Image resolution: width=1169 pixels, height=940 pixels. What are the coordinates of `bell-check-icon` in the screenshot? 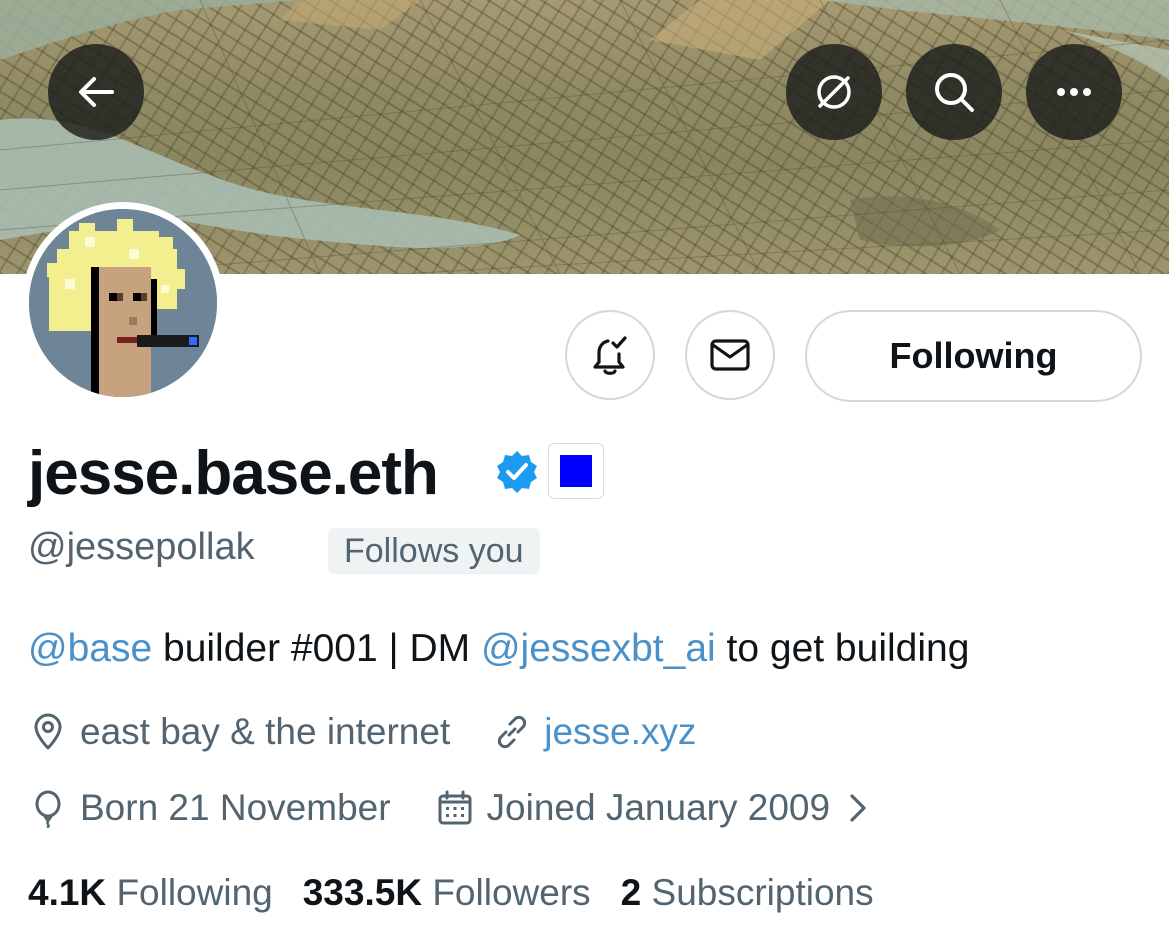 It's located at (610, 355).